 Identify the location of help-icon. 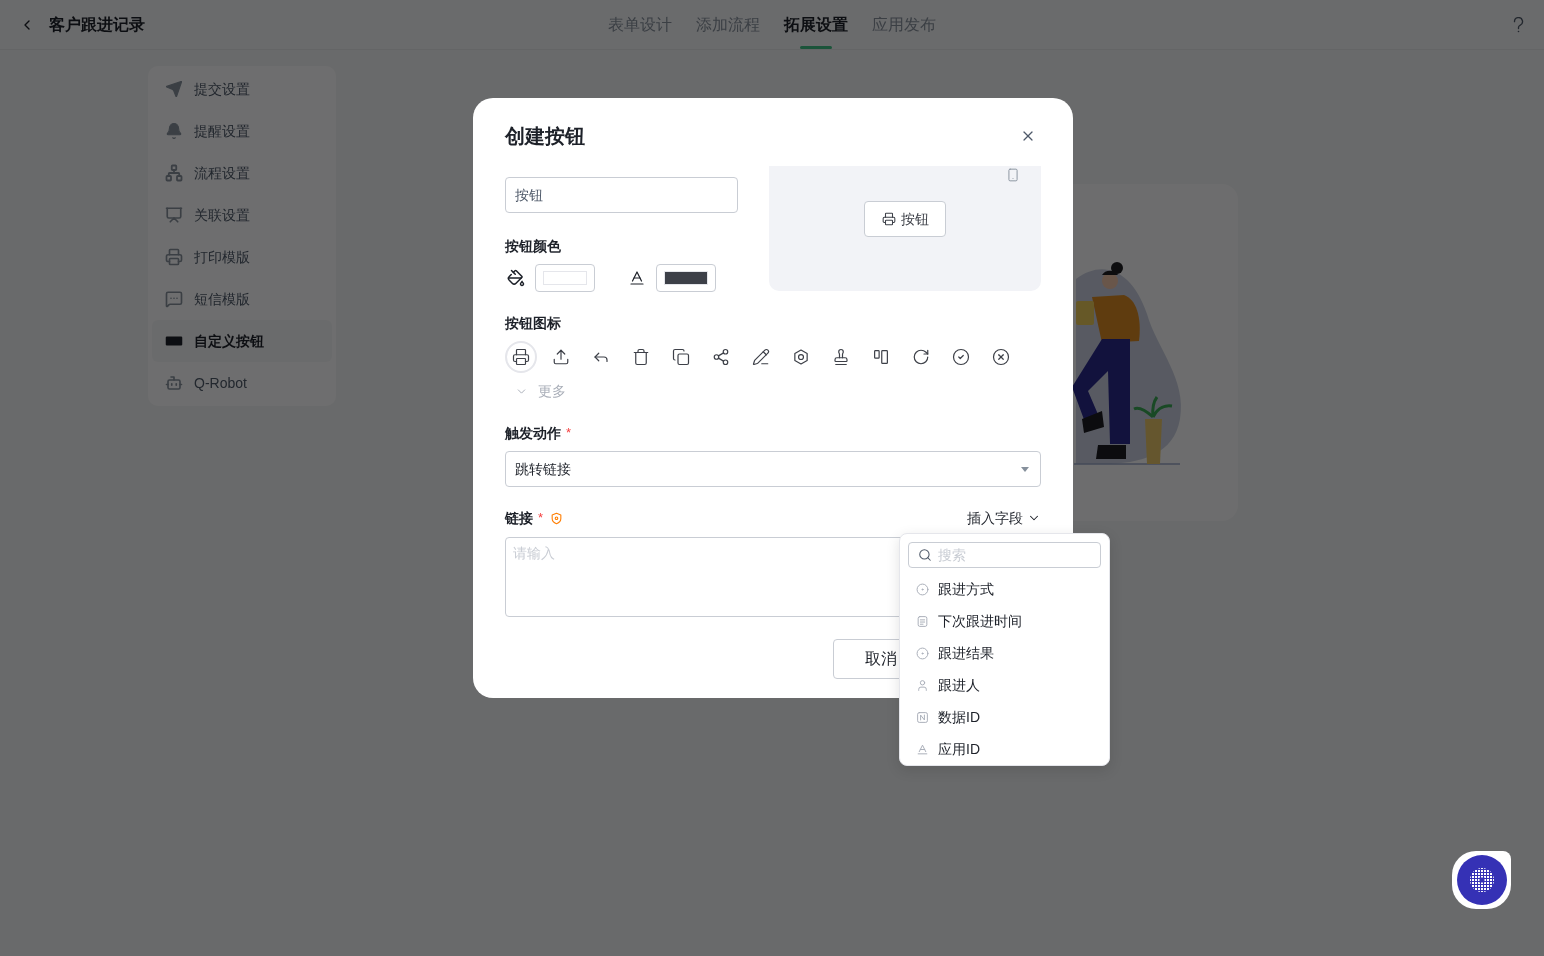
(1518, 25).